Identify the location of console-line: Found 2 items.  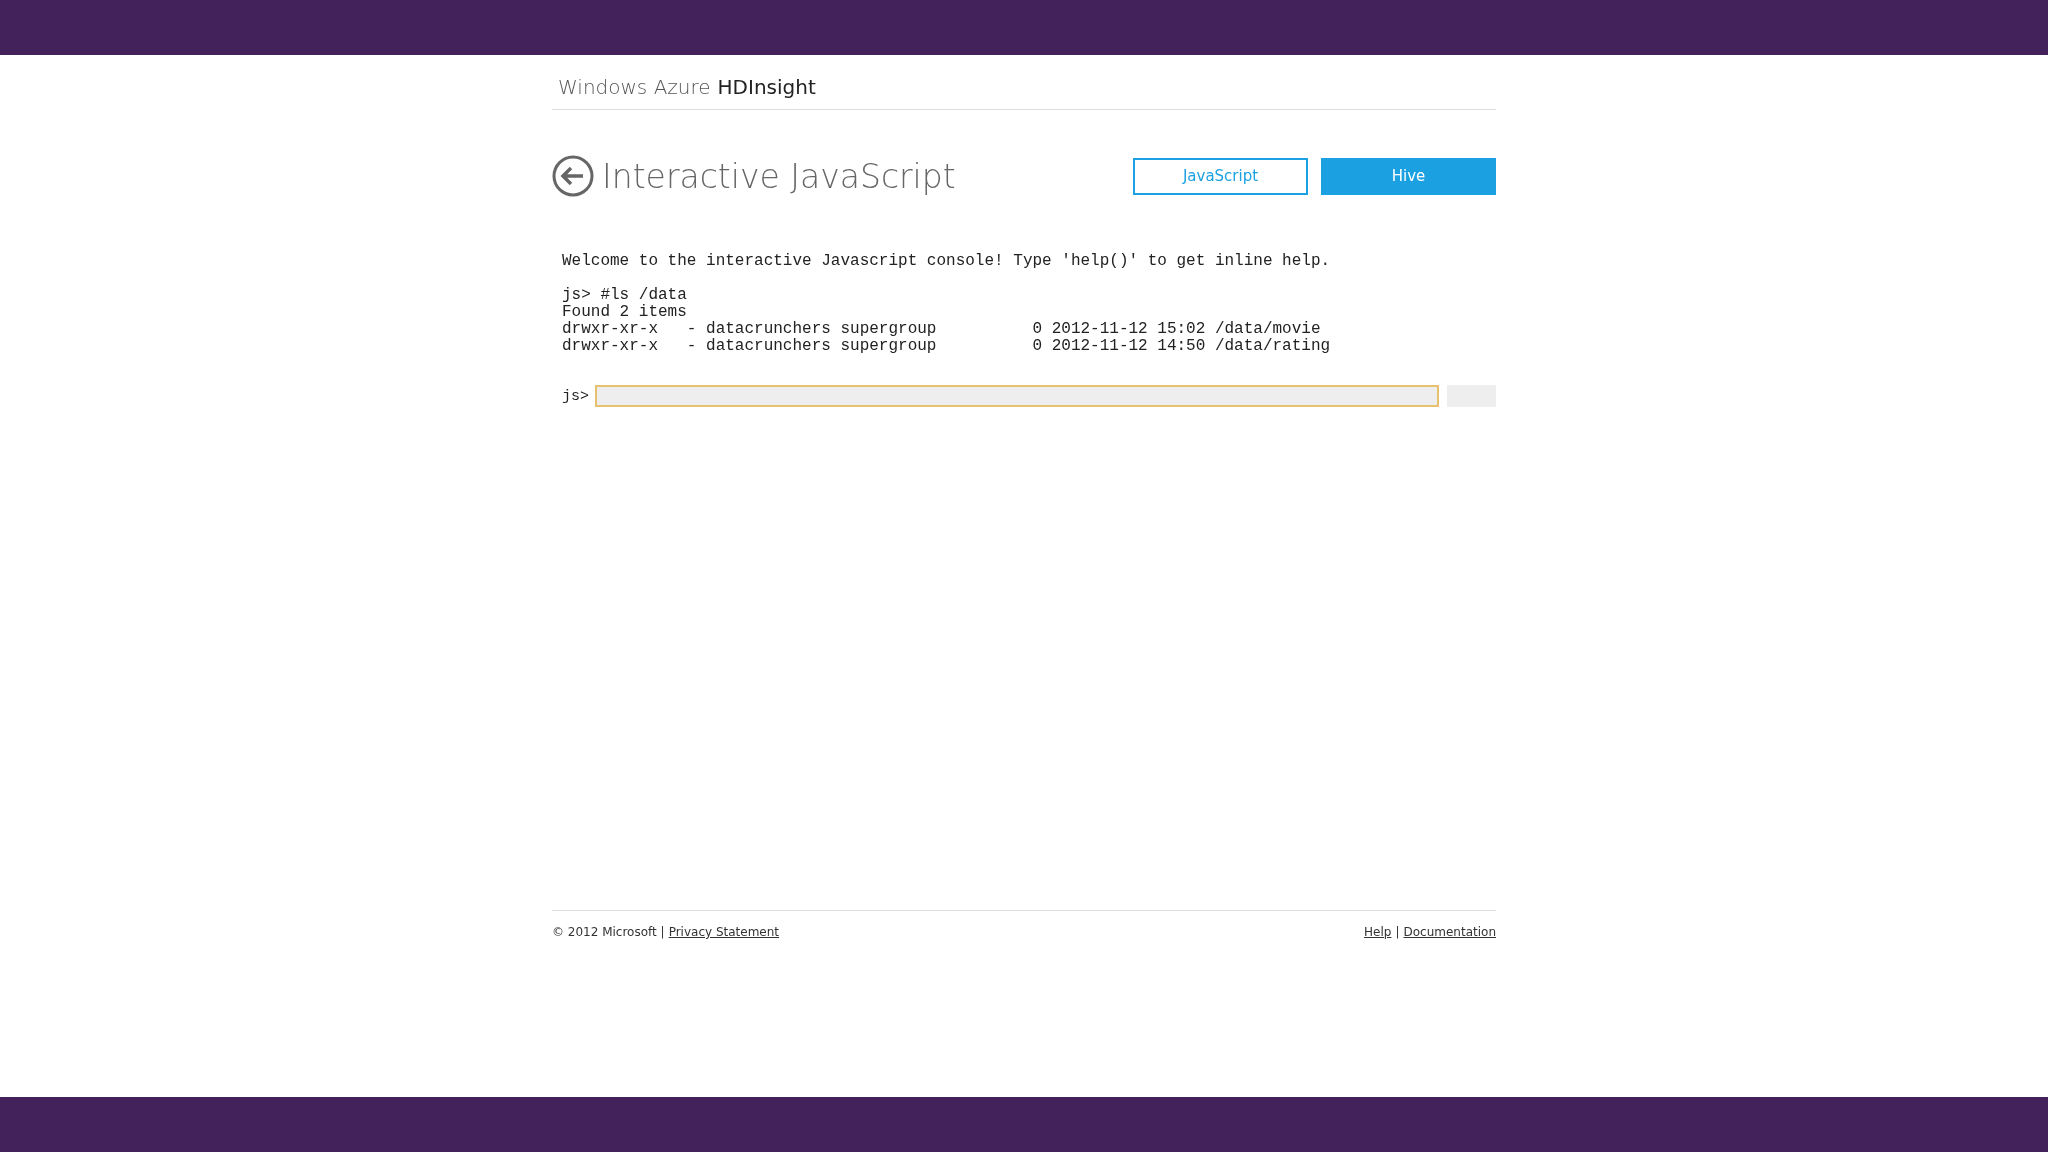
(625, 312).